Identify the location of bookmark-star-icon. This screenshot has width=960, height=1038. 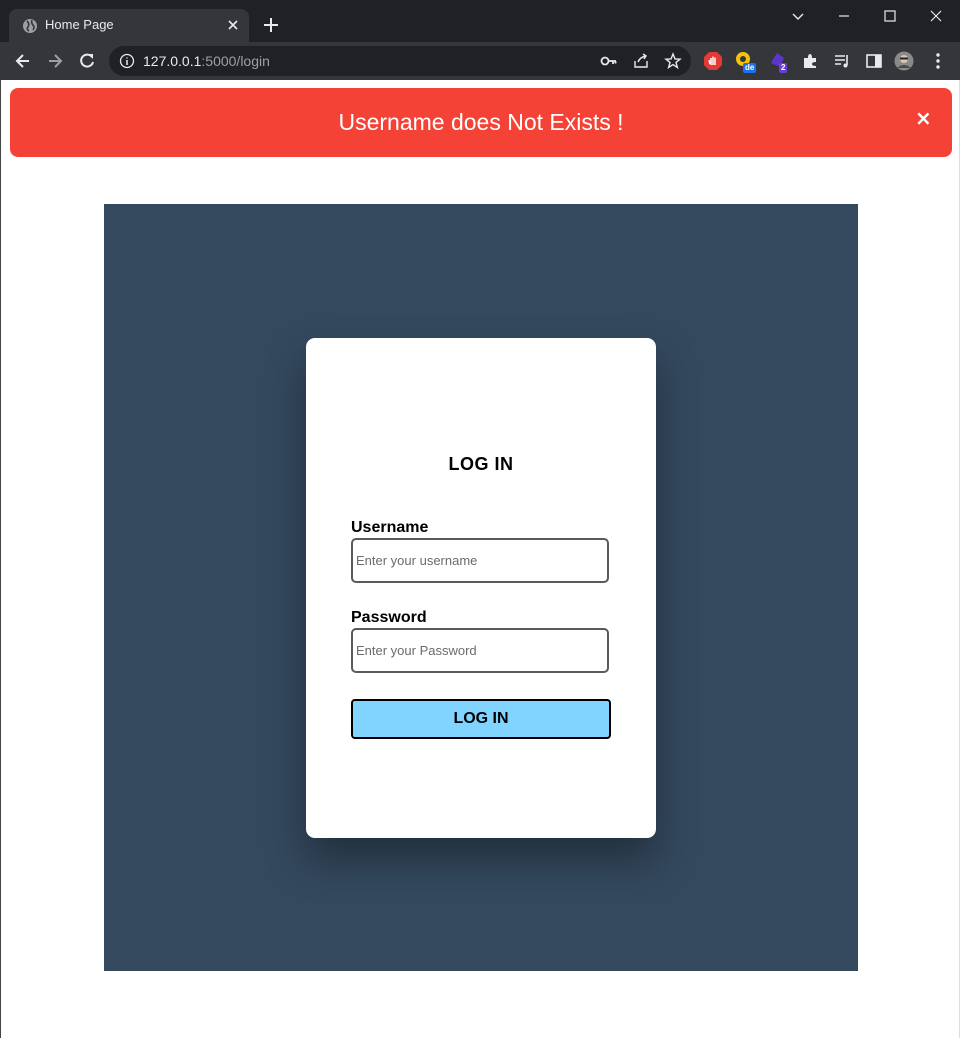
(673, 61).